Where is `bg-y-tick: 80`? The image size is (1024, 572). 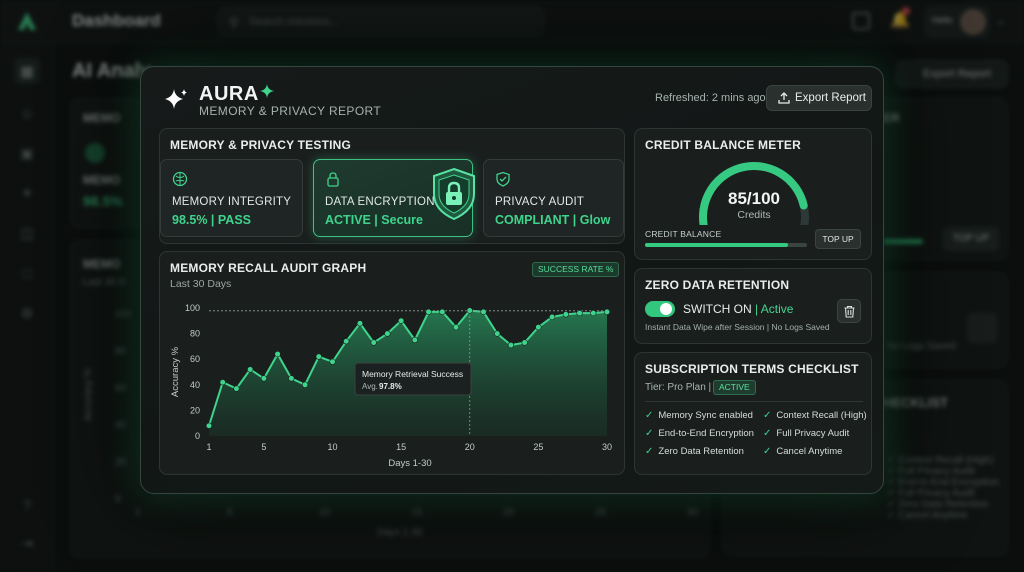
bg-y-tick: 80 is located at coordinates (121, 351).